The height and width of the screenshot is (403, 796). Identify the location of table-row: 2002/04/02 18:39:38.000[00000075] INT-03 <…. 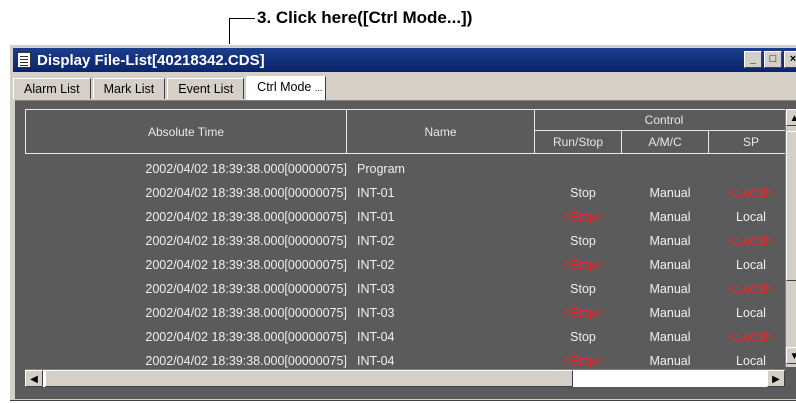
(405, 313).